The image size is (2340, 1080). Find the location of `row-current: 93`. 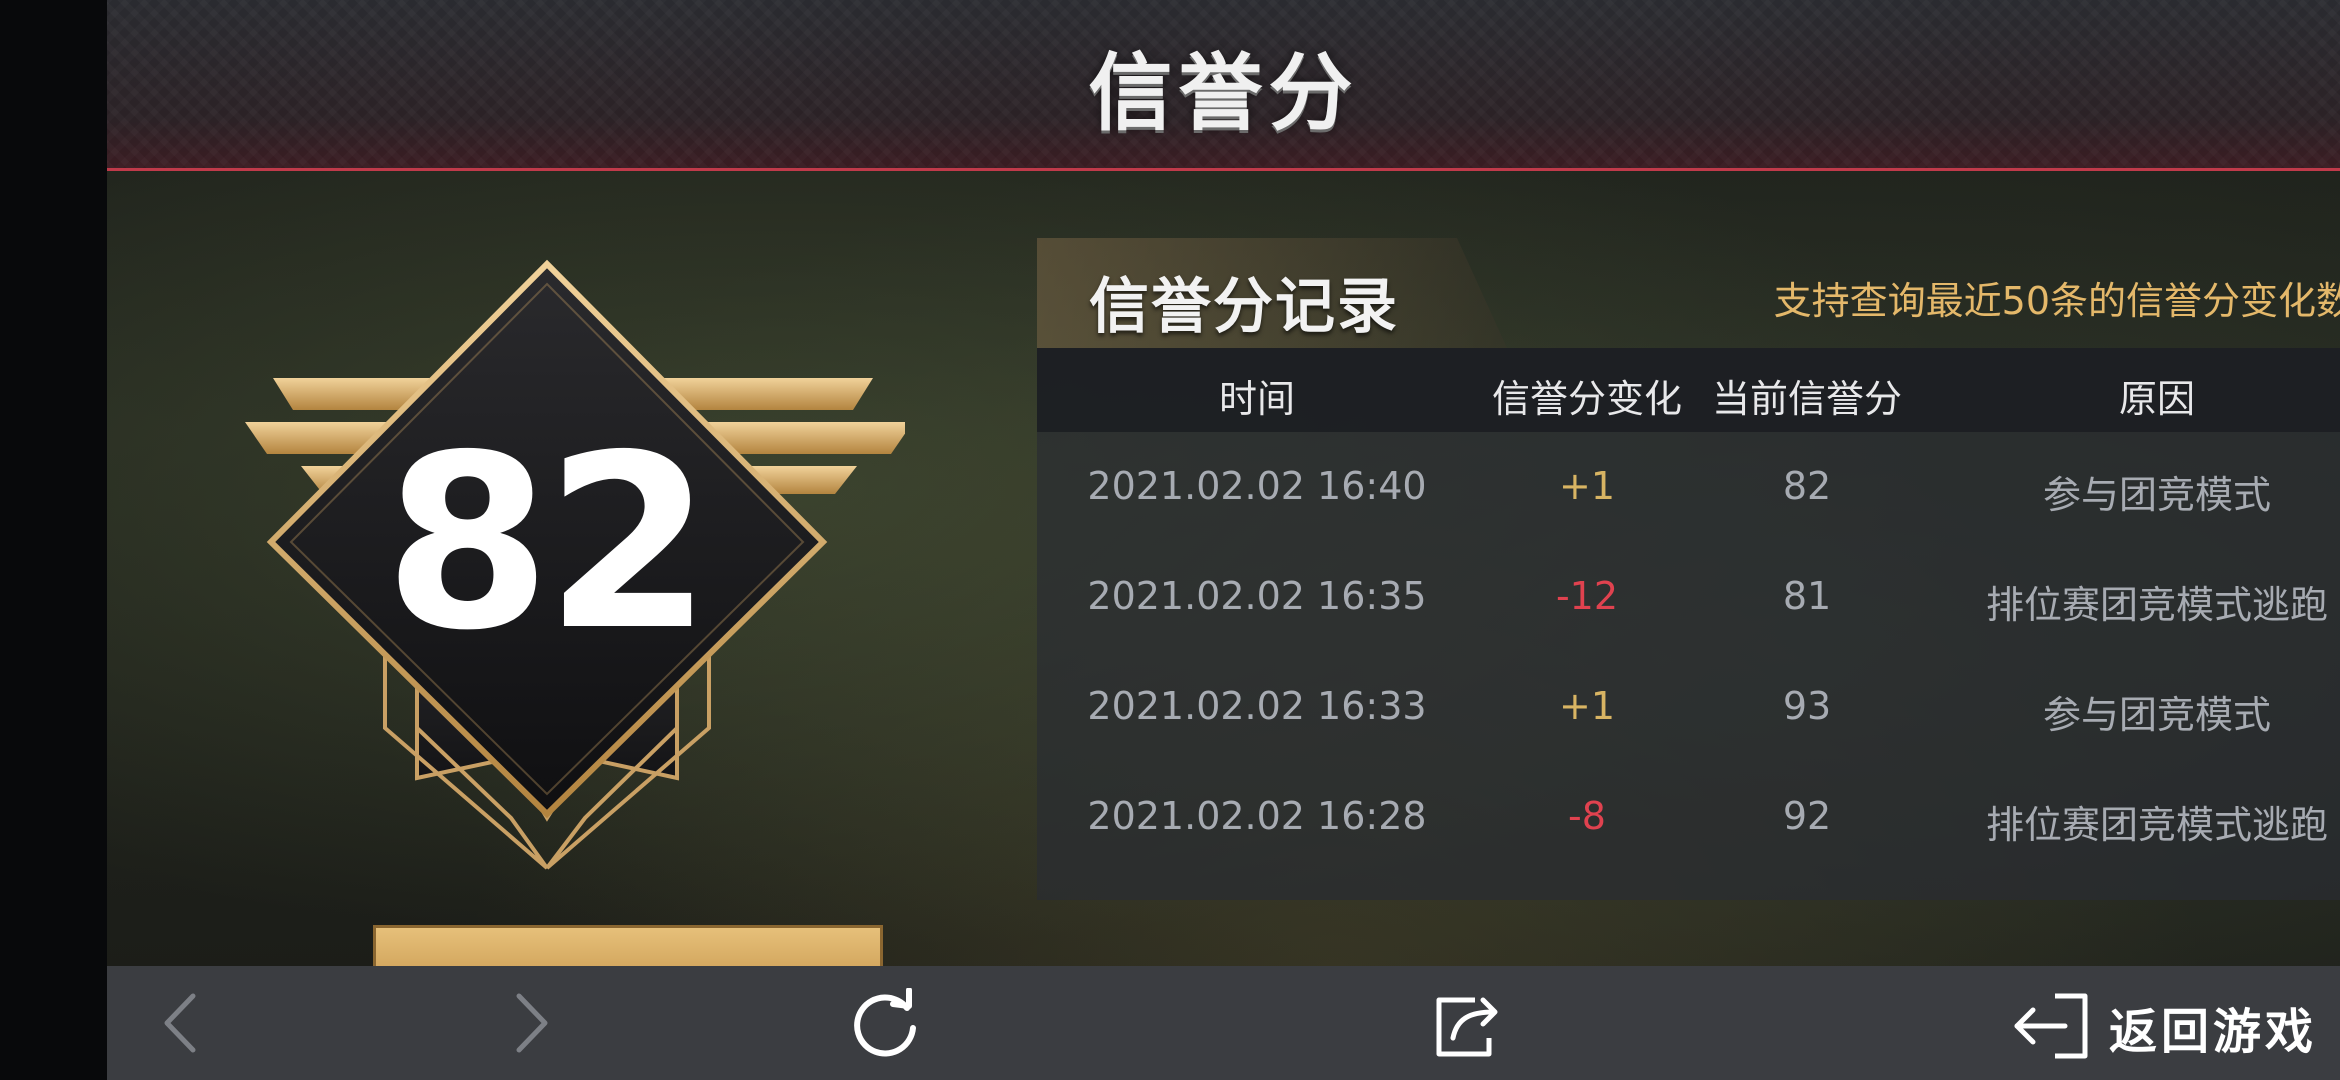

row-current: 93 is located at coordinates (1807, 706).